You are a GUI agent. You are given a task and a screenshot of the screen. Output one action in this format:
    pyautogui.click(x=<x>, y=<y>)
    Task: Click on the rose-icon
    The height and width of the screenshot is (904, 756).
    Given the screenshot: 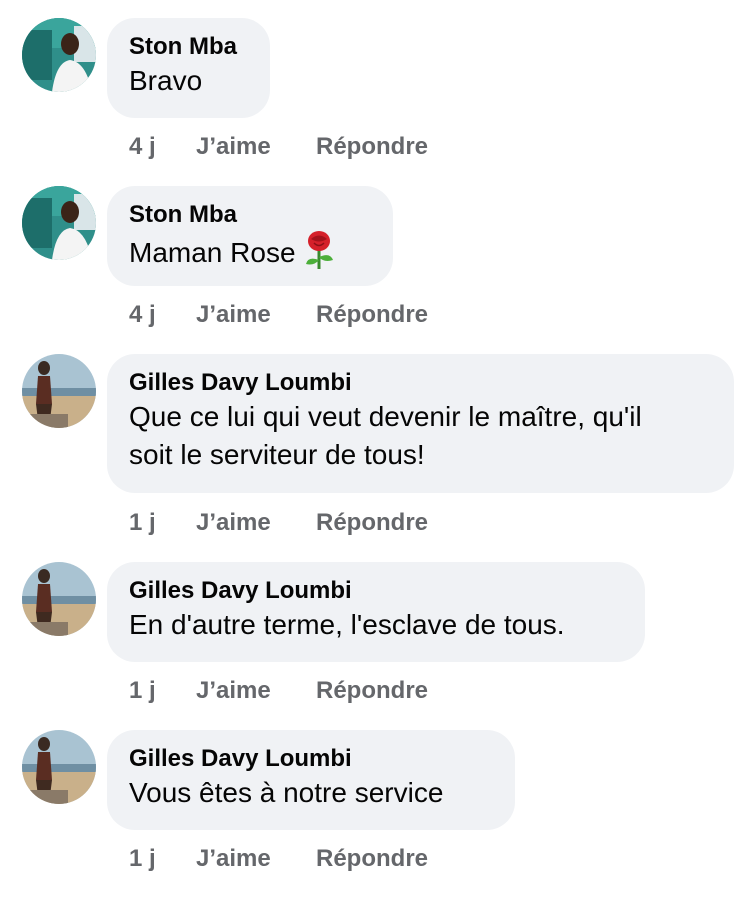 What is the action you would take?
    pyautogui.click(x=319, y=255)
    